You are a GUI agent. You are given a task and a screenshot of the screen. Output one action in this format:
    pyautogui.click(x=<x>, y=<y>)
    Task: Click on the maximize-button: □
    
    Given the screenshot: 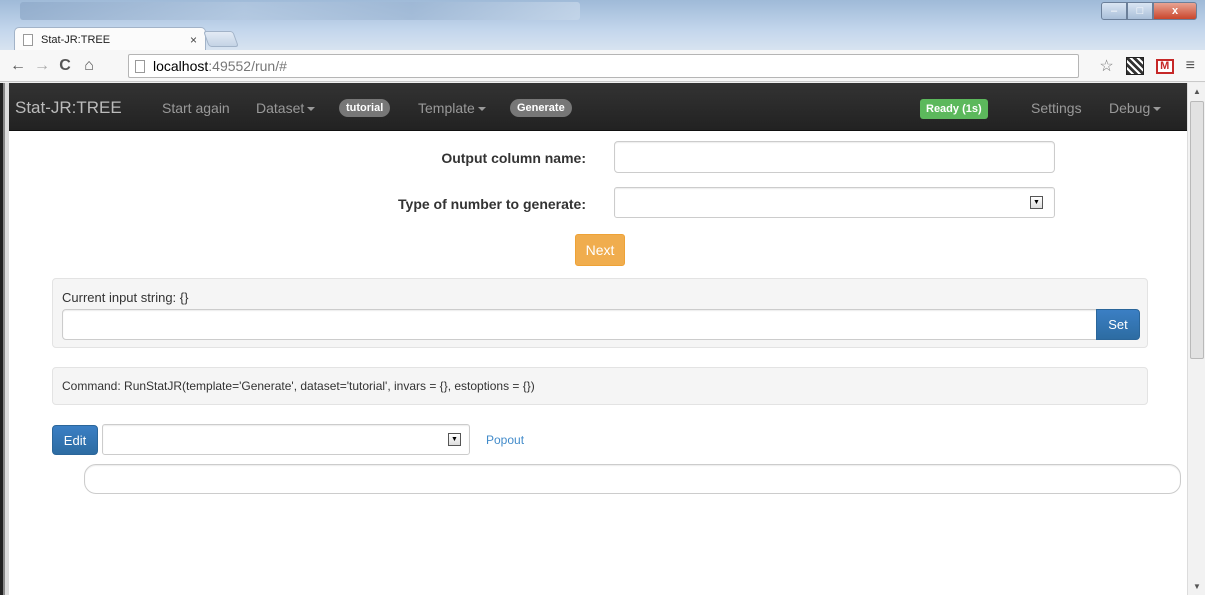 What is the action you would take?
    pyautogui.click(x=1140, y=11)
    